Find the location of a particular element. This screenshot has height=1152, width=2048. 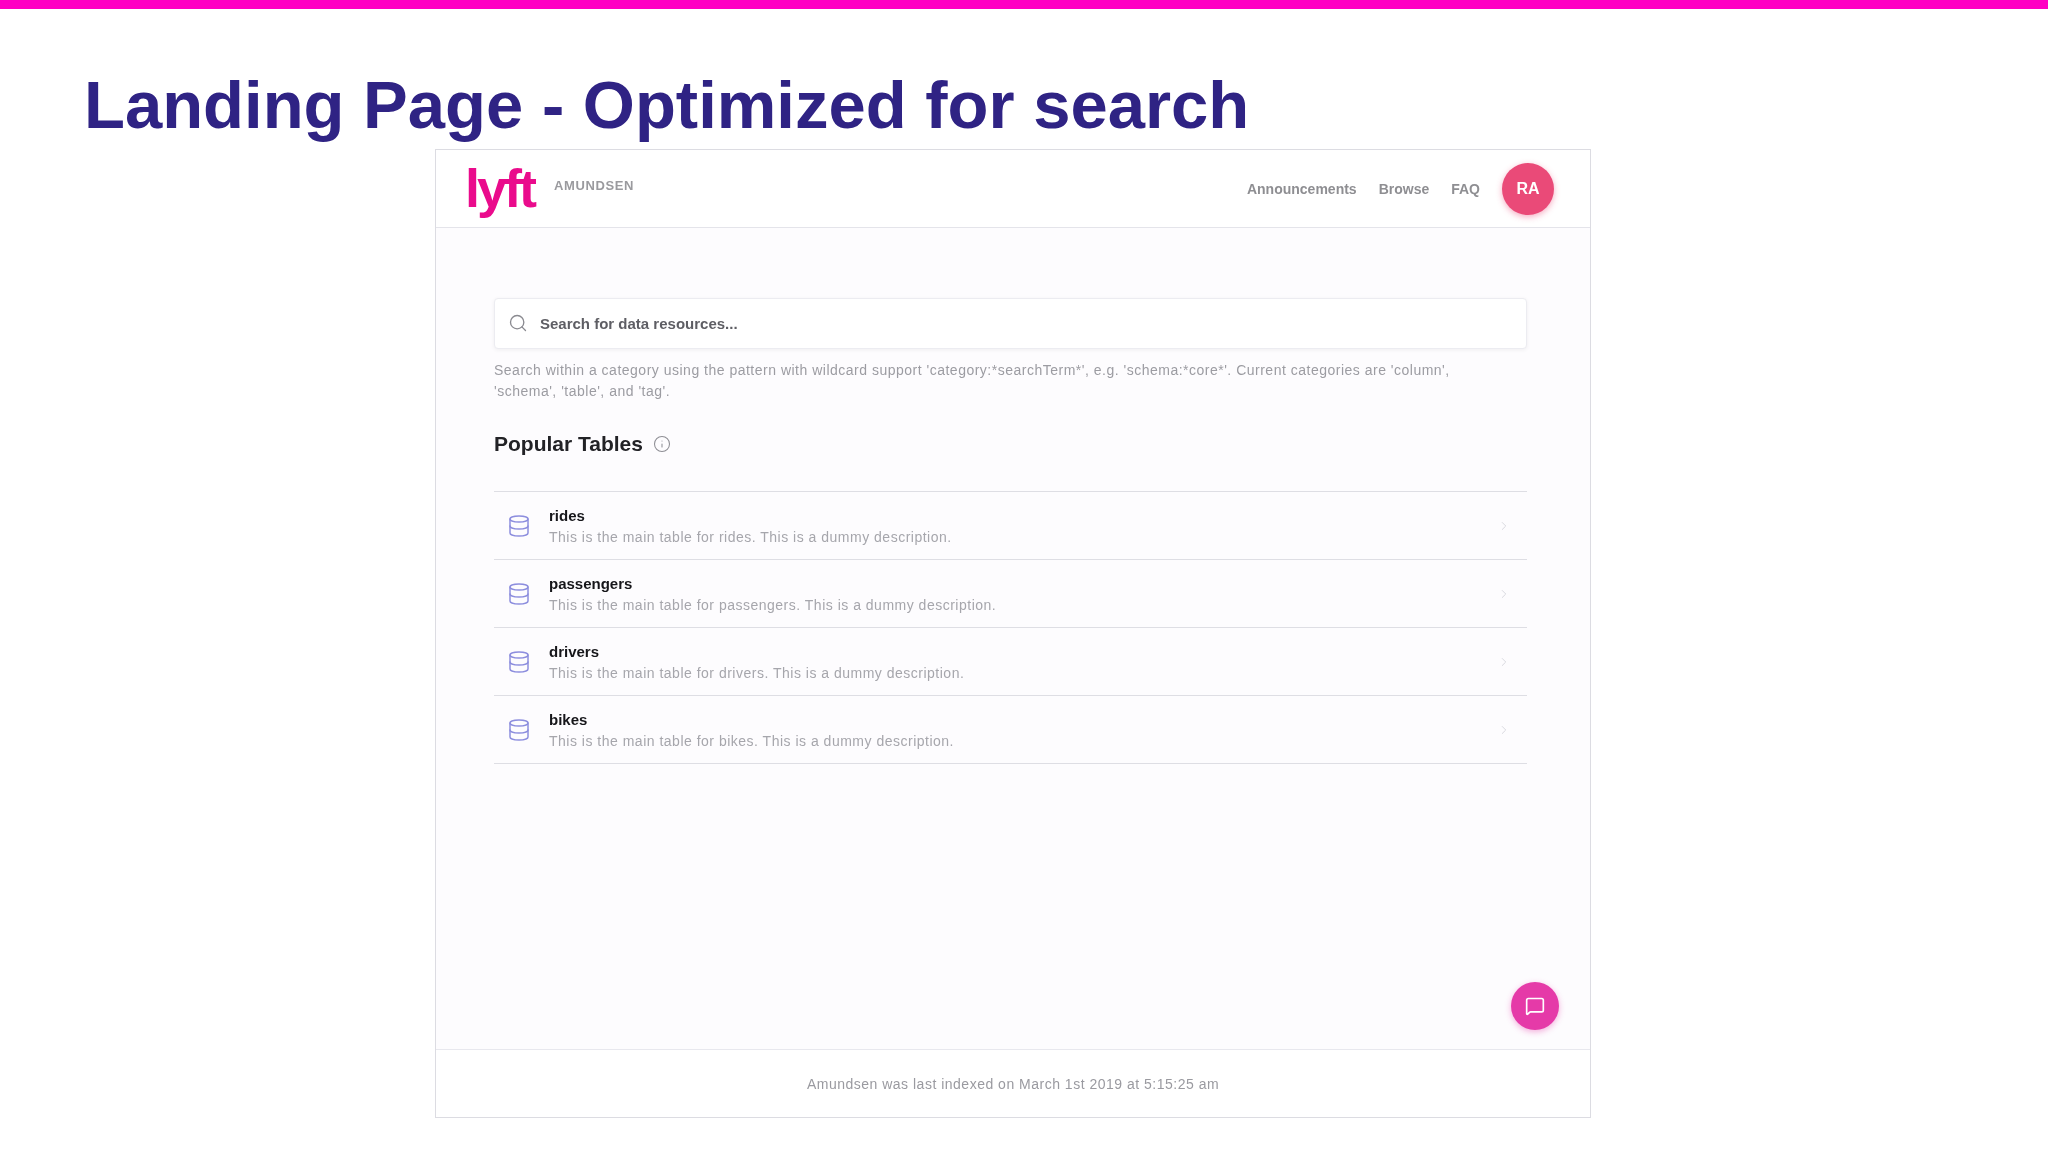

message-icon is located at coordinates (1535, 1006).